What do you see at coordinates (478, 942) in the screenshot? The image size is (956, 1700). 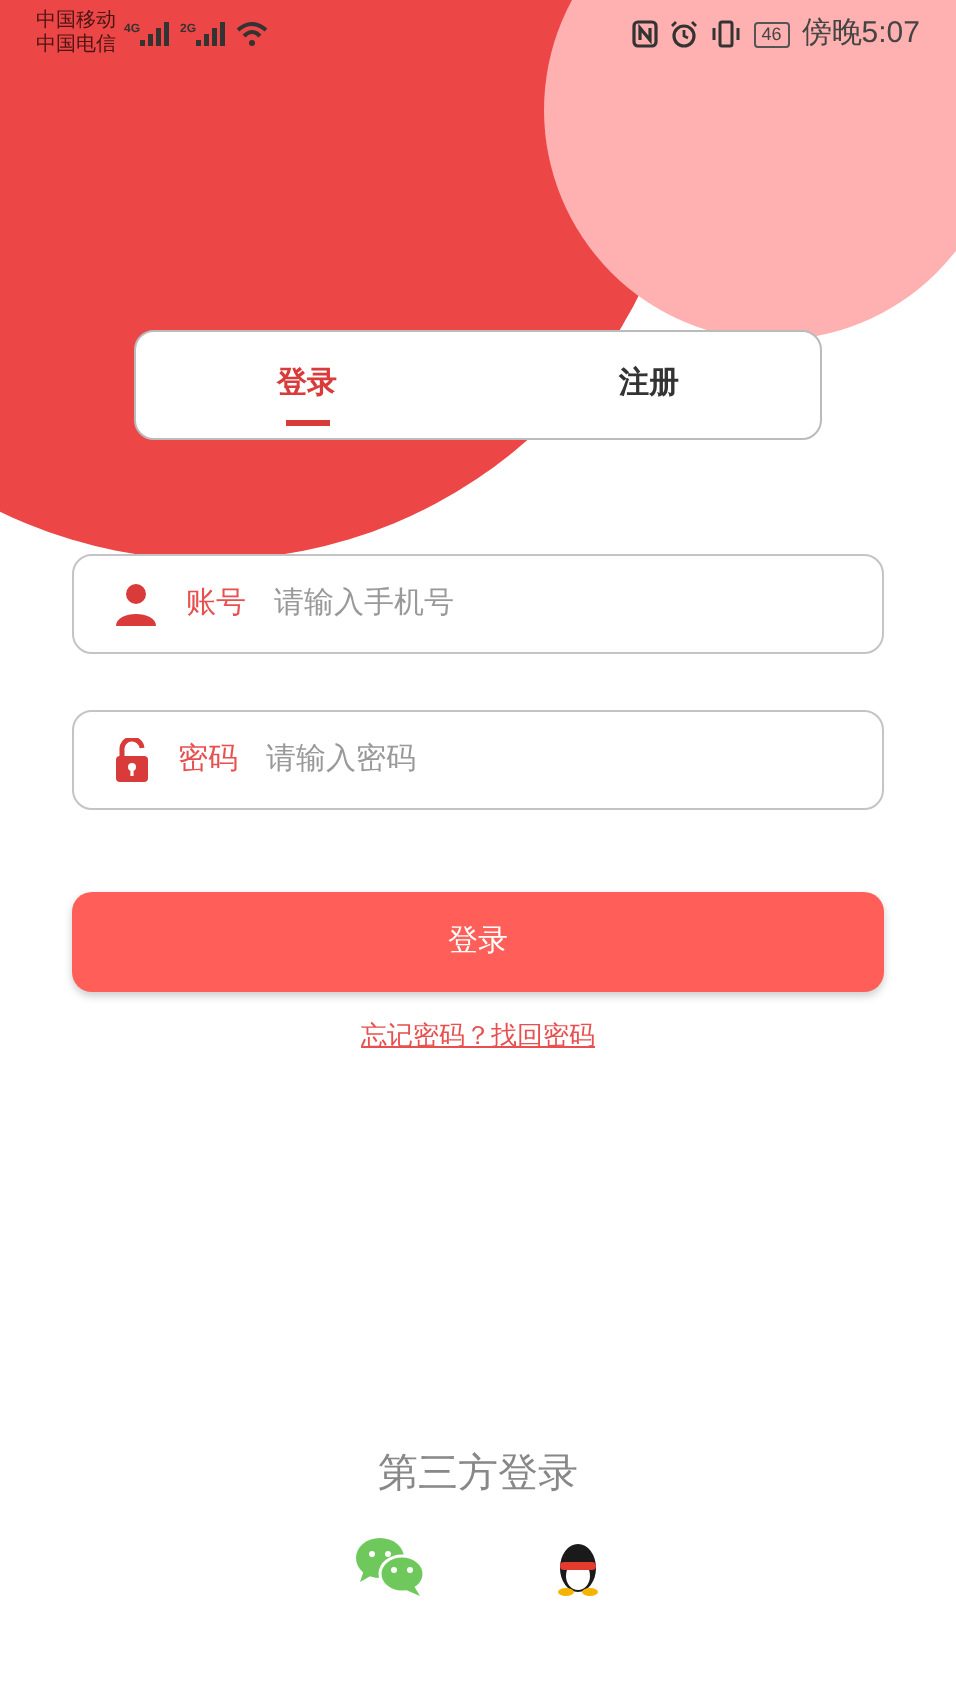 I see `login-button: 登录` at bounding box center [478, 942].